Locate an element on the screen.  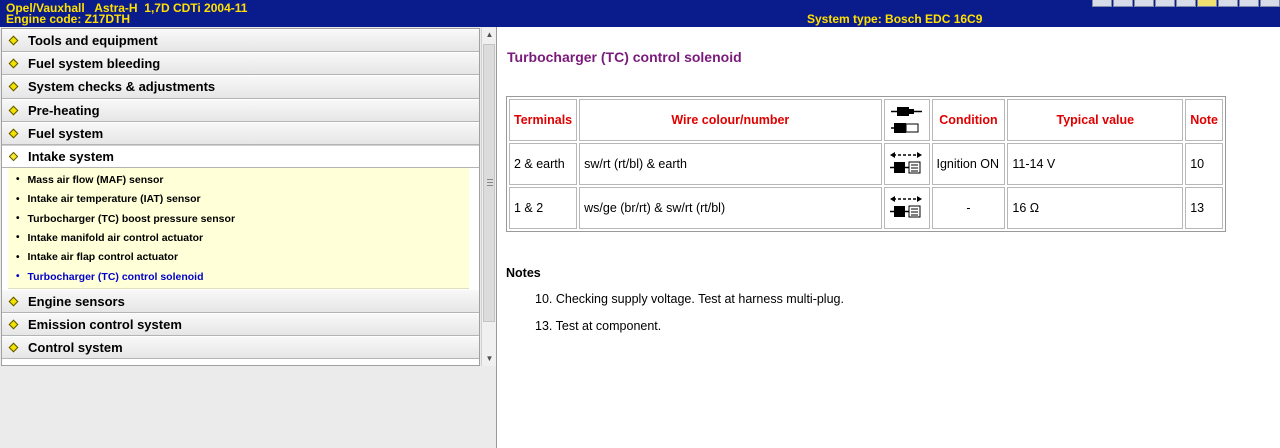
nav-category-intake-system: Intake system is located at coordinates (240, 156).